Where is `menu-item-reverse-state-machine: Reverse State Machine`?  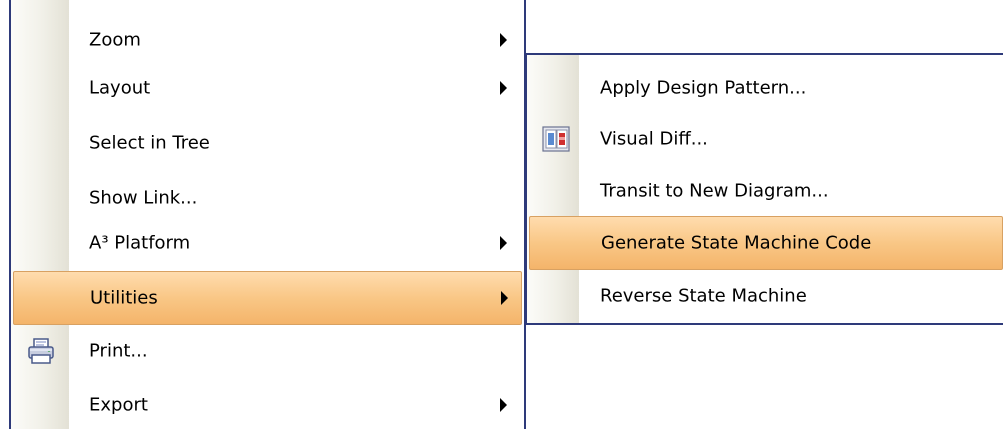
menu-item-reverse-state-machine: Reverse State Machine is located at coordinates (765, 296).